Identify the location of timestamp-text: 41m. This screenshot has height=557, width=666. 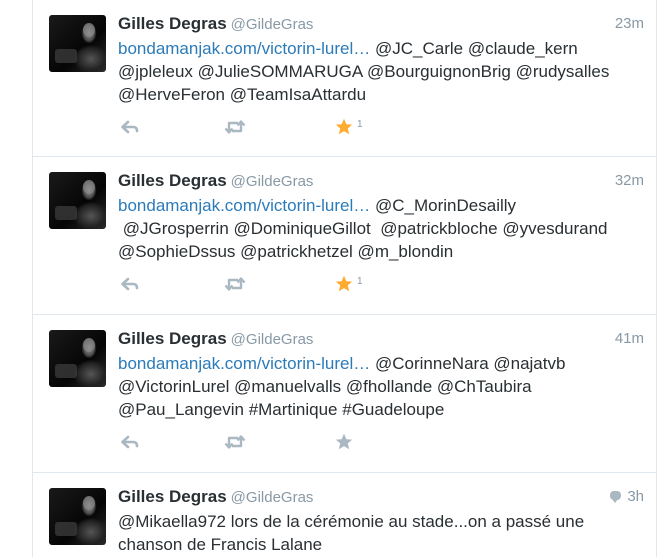
(629, 338).